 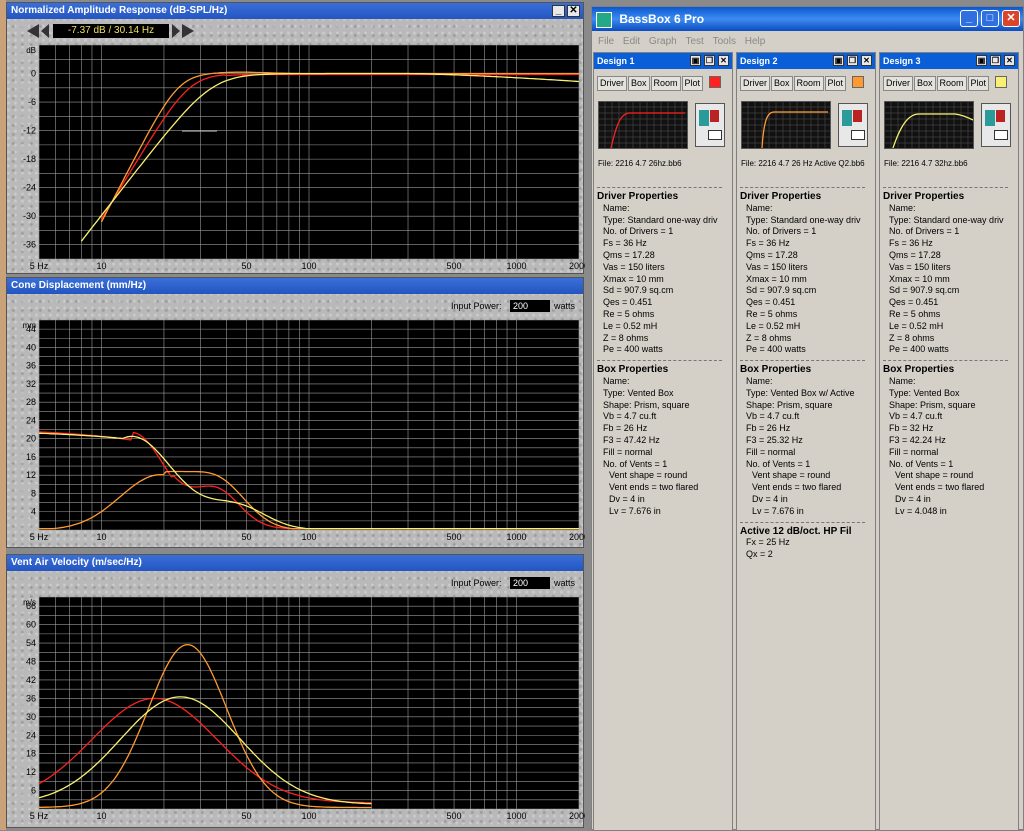 What do you see at coordinates (31, 717) in the screenshot?
I see `y-tick-label: 30` at bounding box center [31, 717].